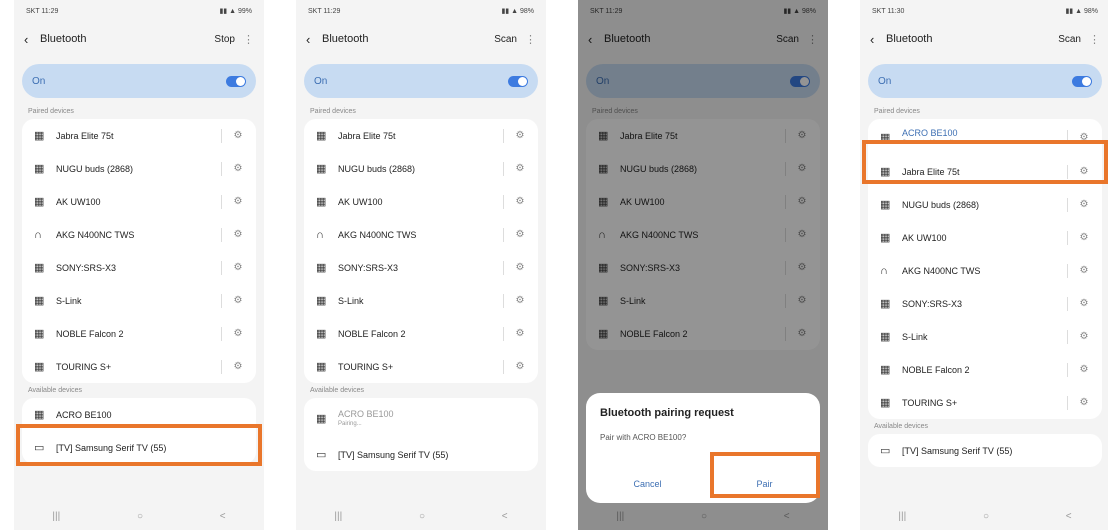 Image resolution: width=1108 pixels, height=530 pixels. Describe the element at coordinates (139, 414) in the screenshot. I see `device-row: ▦ ACRO BE100` at that location.